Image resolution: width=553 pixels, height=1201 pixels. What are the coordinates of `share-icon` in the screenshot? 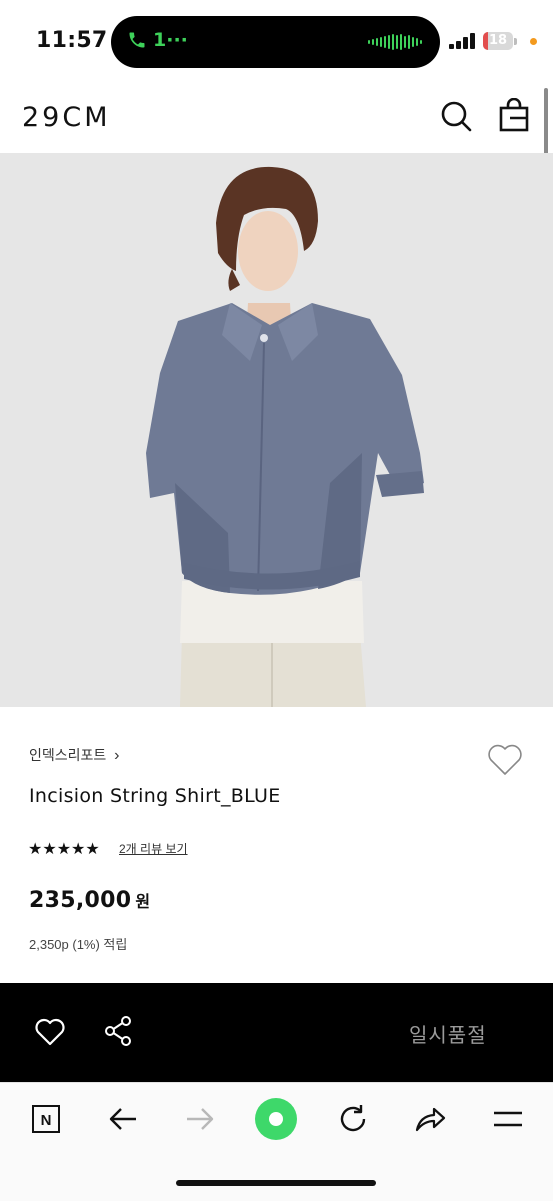 It's located at (118, 1031).